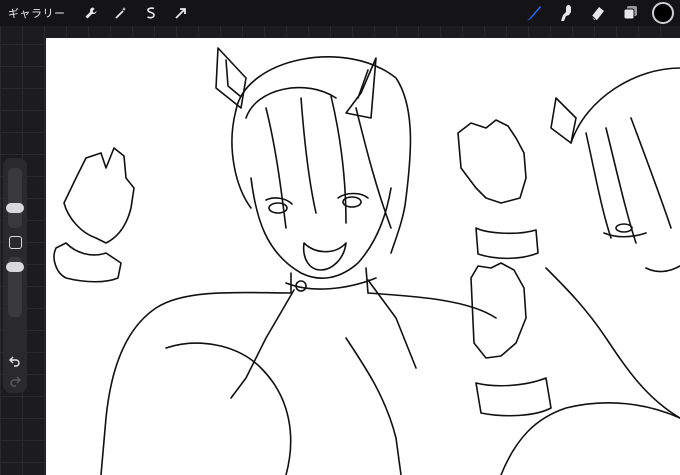 The width and height of the screenshot is (680, 475). I want to click on gallery-button: ギャラリー, so click(37, 13).